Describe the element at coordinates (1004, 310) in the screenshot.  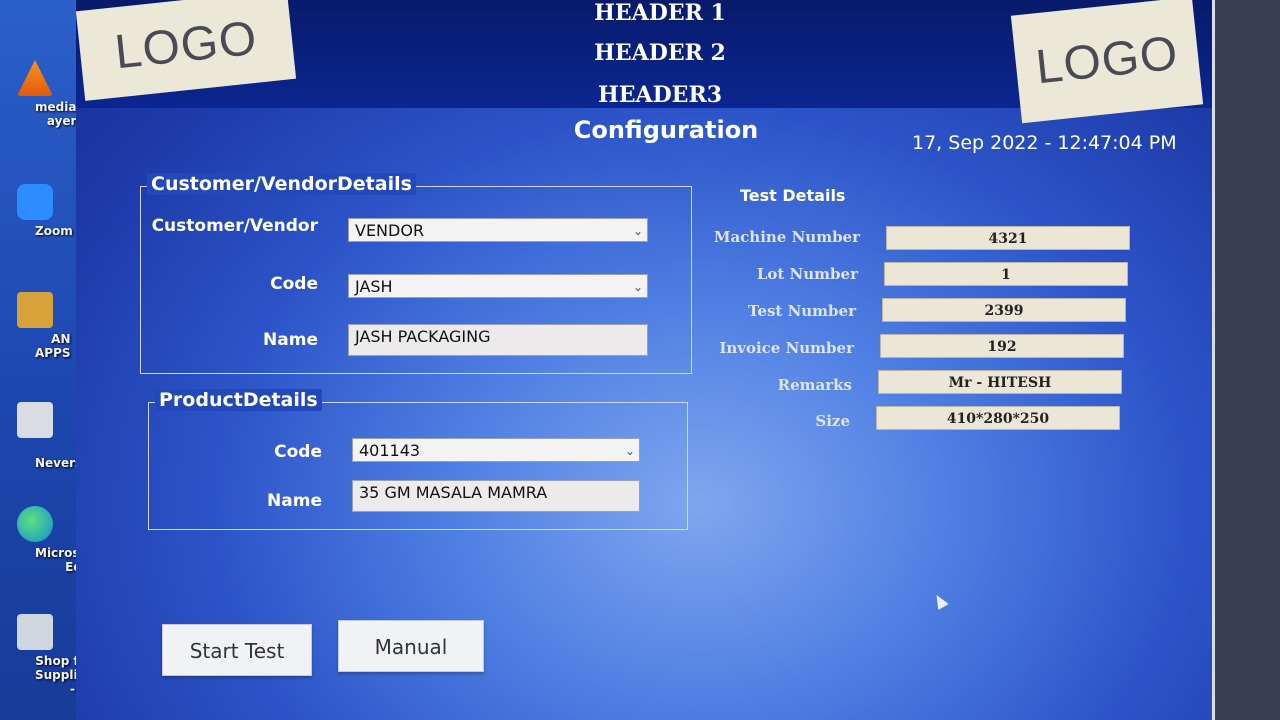
I see `test-number-field: 2399` at that location.